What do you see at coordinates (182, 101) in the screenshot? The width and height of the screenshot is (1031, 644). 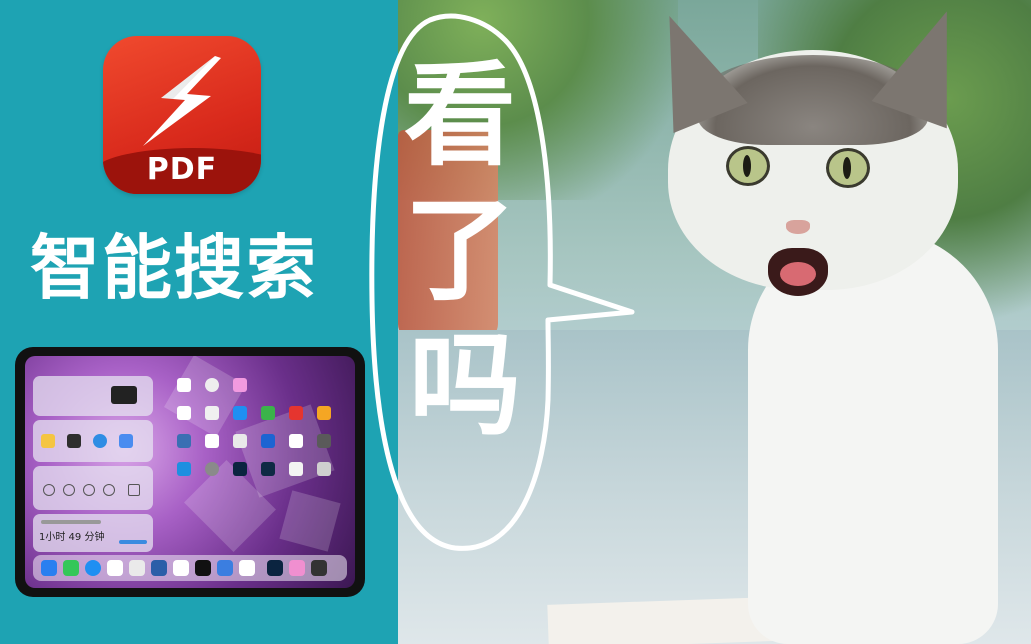 I see `lightning-bolt-icon` at bounding box center [182, 101].